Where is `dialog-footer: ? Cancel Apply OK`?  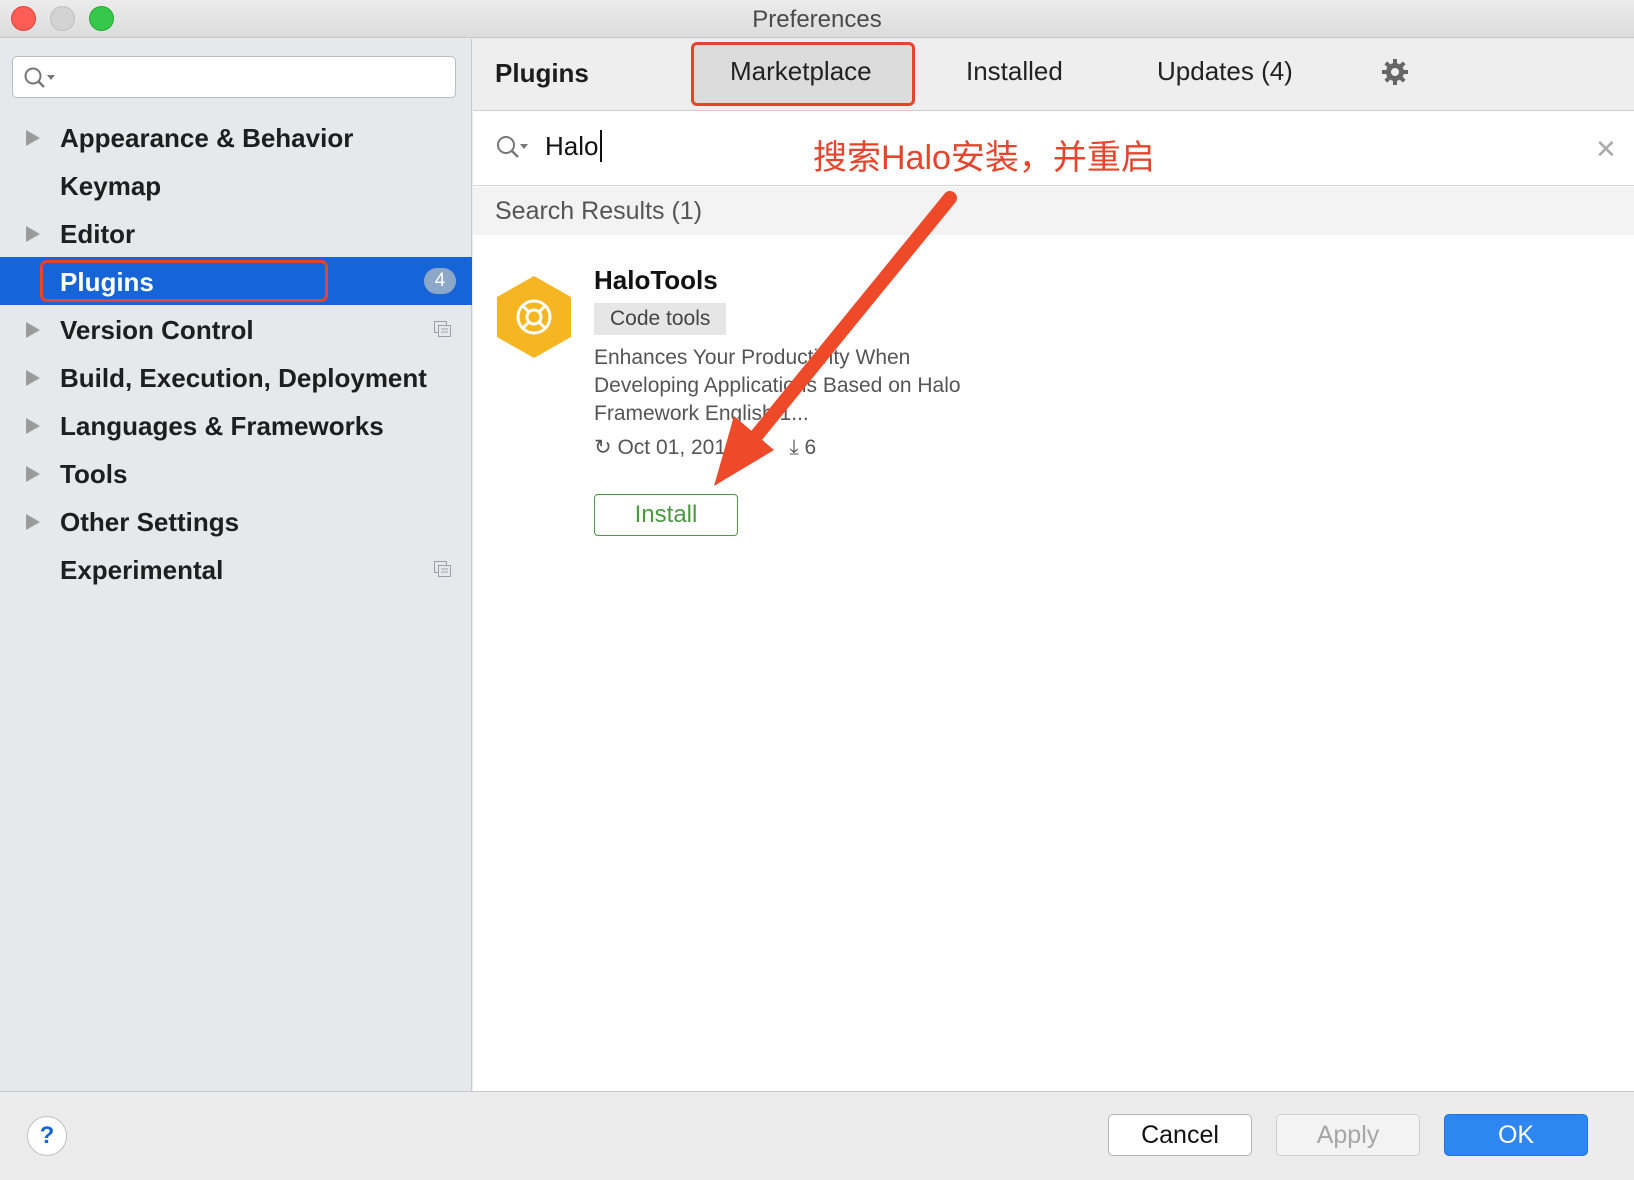 dialog-footer: ? Cancel Apply OK is located at coordinates (817, 1135).